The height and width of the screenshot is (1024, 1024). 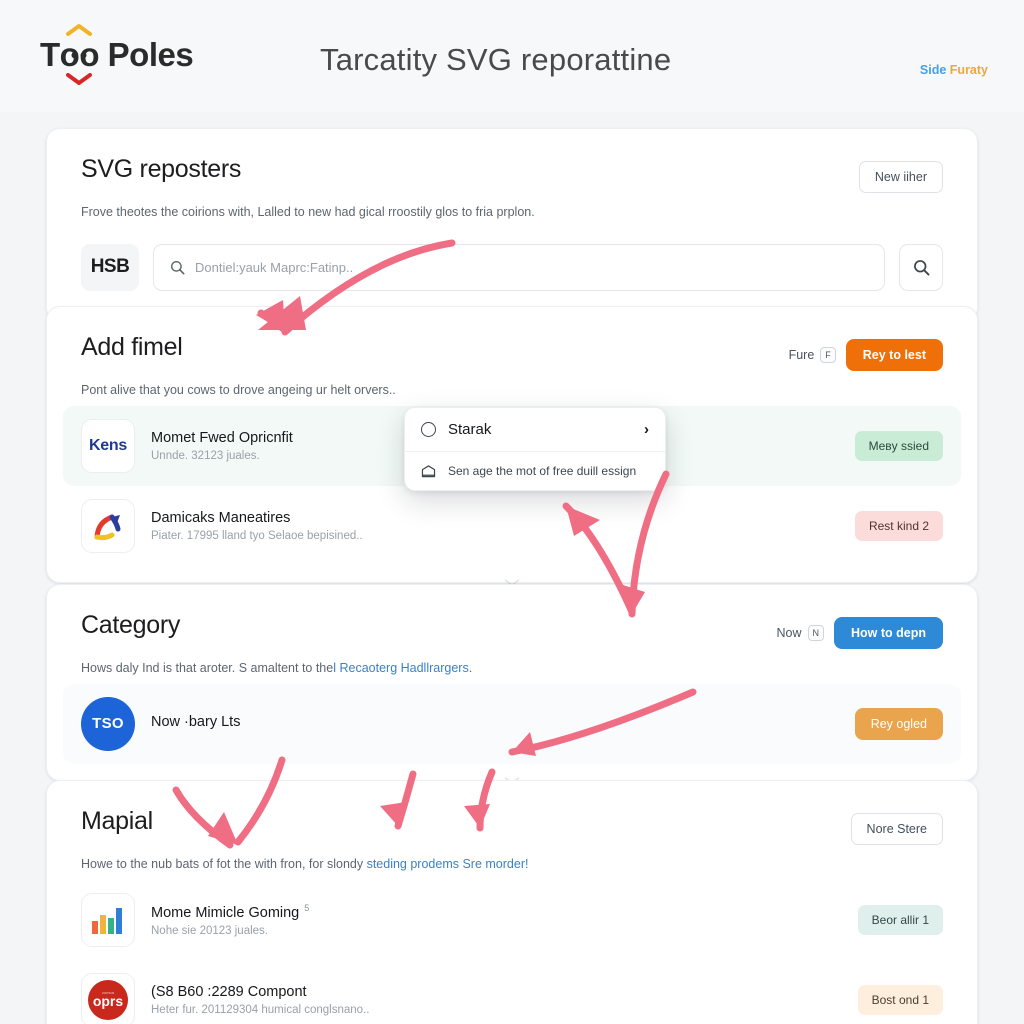 What do you see at coordinates (894, 355) in the screenshot?
I see `rey-to-lest-button: Rey to lest` at bounding box center [894, 355].